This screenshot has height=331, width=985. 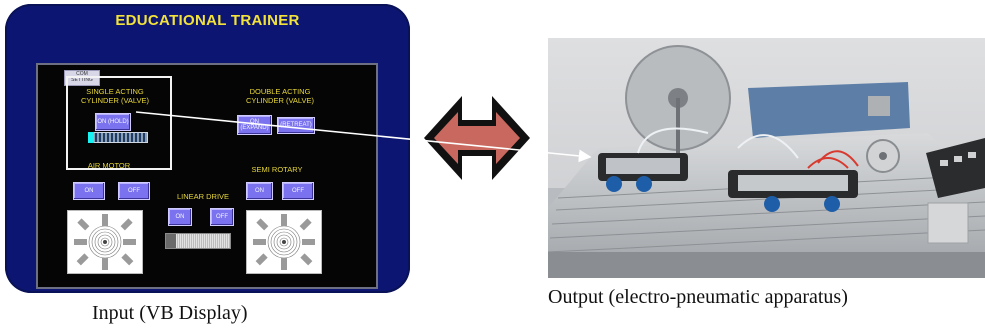 What do you see at coordinates (170, 313) in the screenshot?
I see `input-caption: Input (VB Display)` at bounding box center [170, 313].